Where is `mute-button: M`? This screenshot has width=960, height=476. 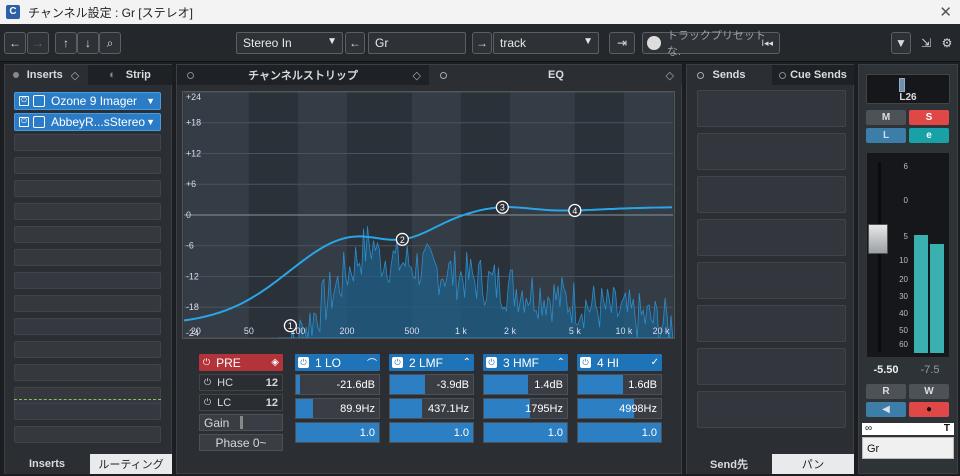 mute-button: M is located at coordinates (886, 117).